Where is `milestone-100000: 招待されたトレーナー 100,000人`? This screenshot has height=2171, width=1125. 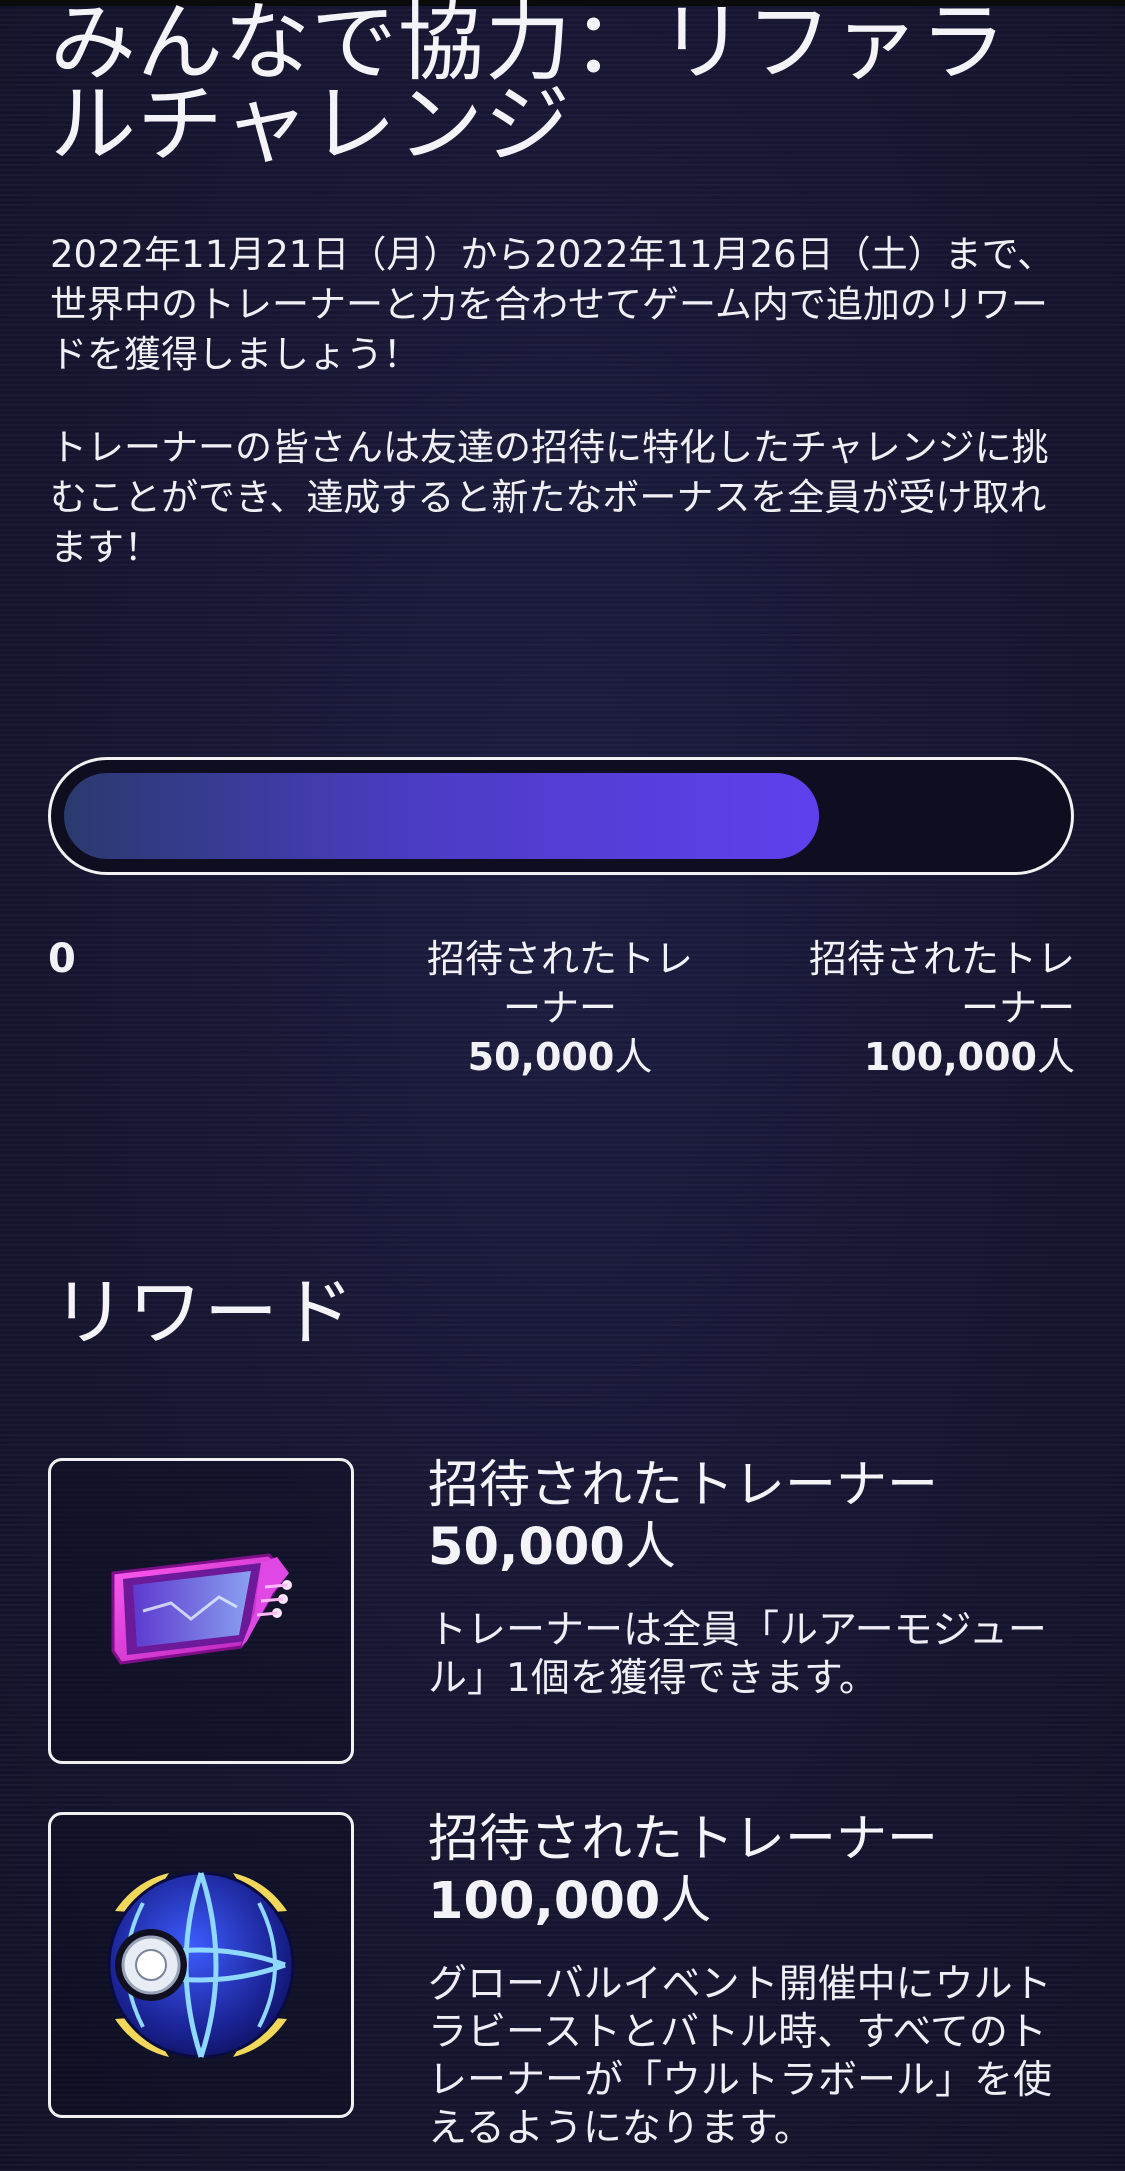
milestone-100000: 招待されたトレーナー 100,000人 is located at coordinates (932, 1008).